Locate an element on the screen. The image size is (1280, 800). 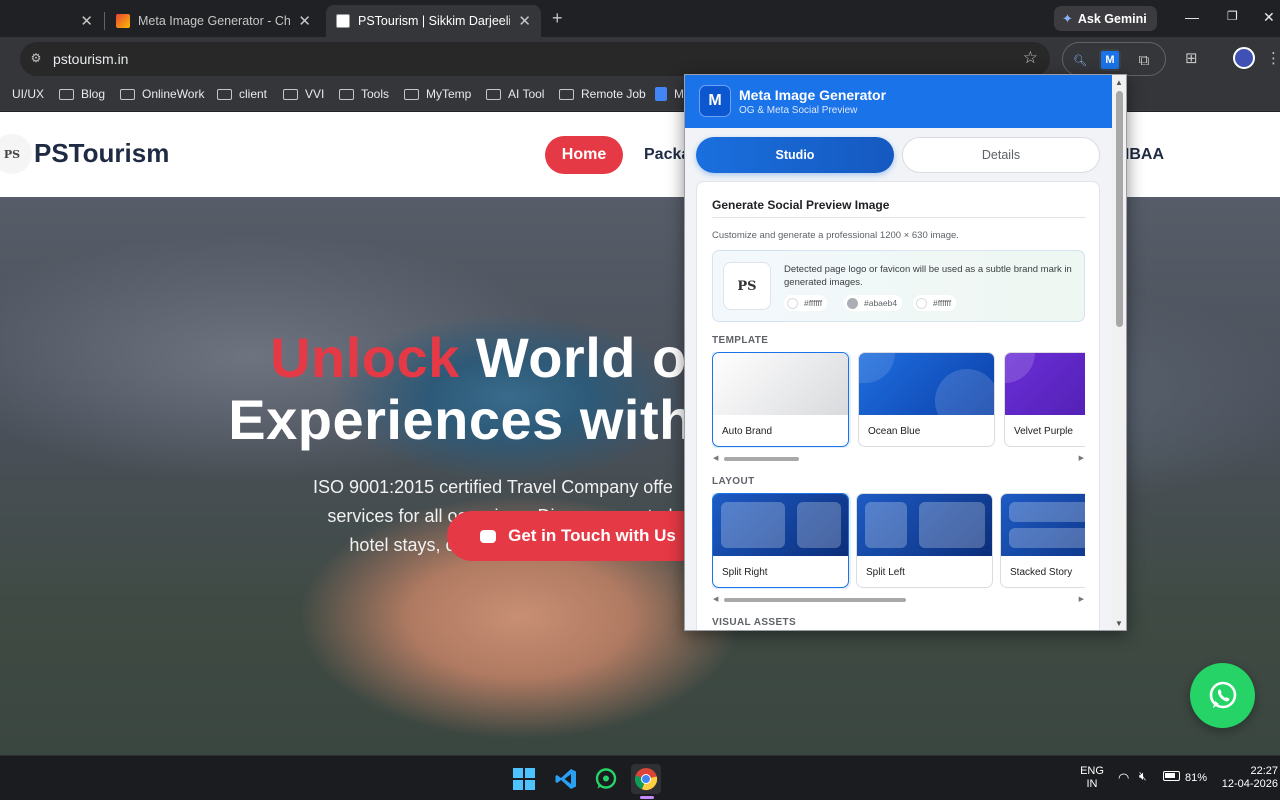
layout-split-right: Split Right is located at coordinates (780, 540).